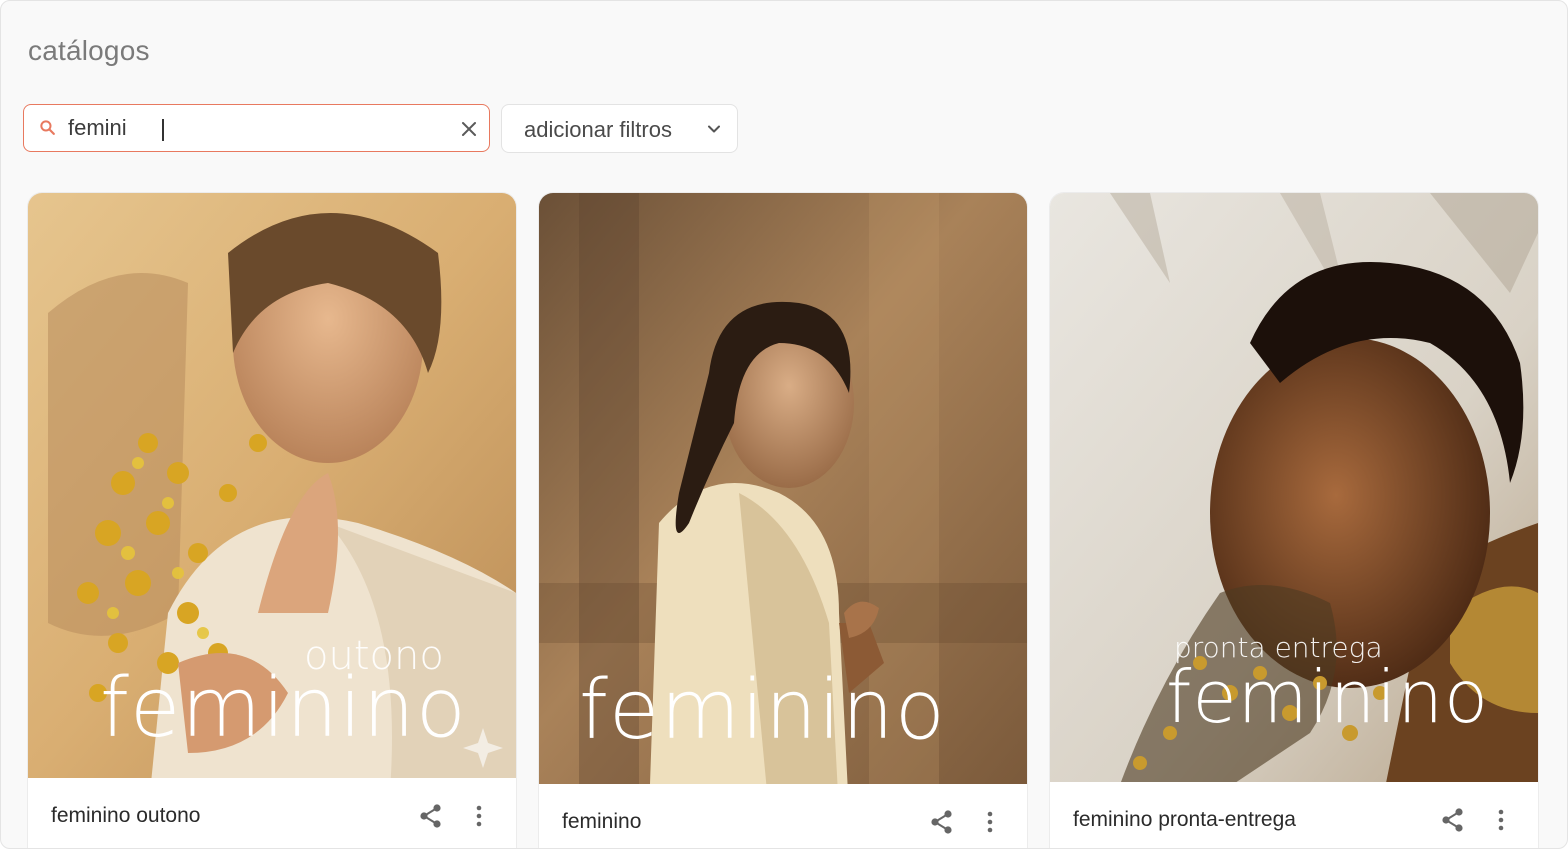  I want to click on catalog-card-footer: feminino outono, so click(272, 813).